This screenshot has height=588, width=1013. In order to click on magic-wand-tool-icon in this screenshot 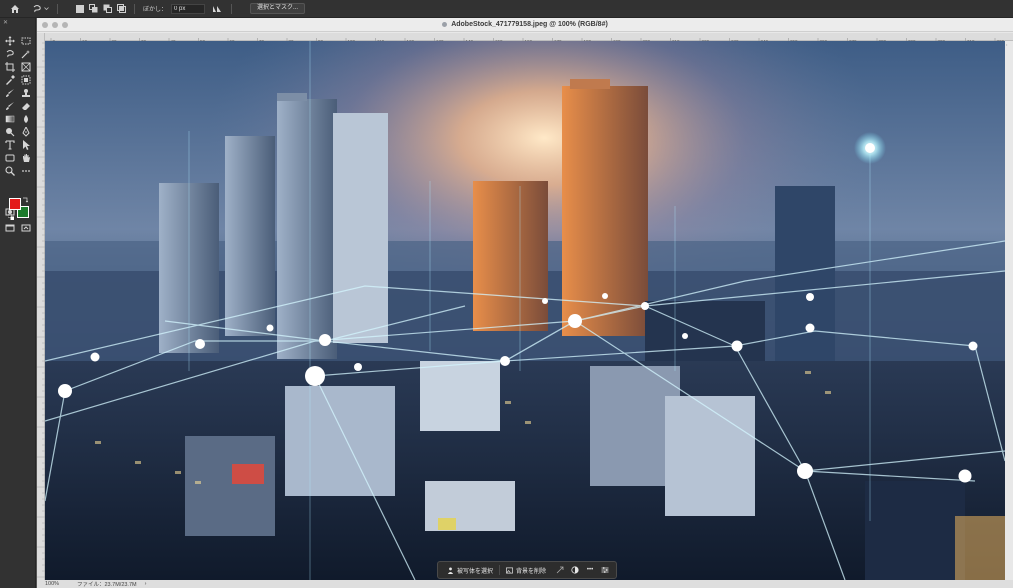, I will do `click(26, 53)`.